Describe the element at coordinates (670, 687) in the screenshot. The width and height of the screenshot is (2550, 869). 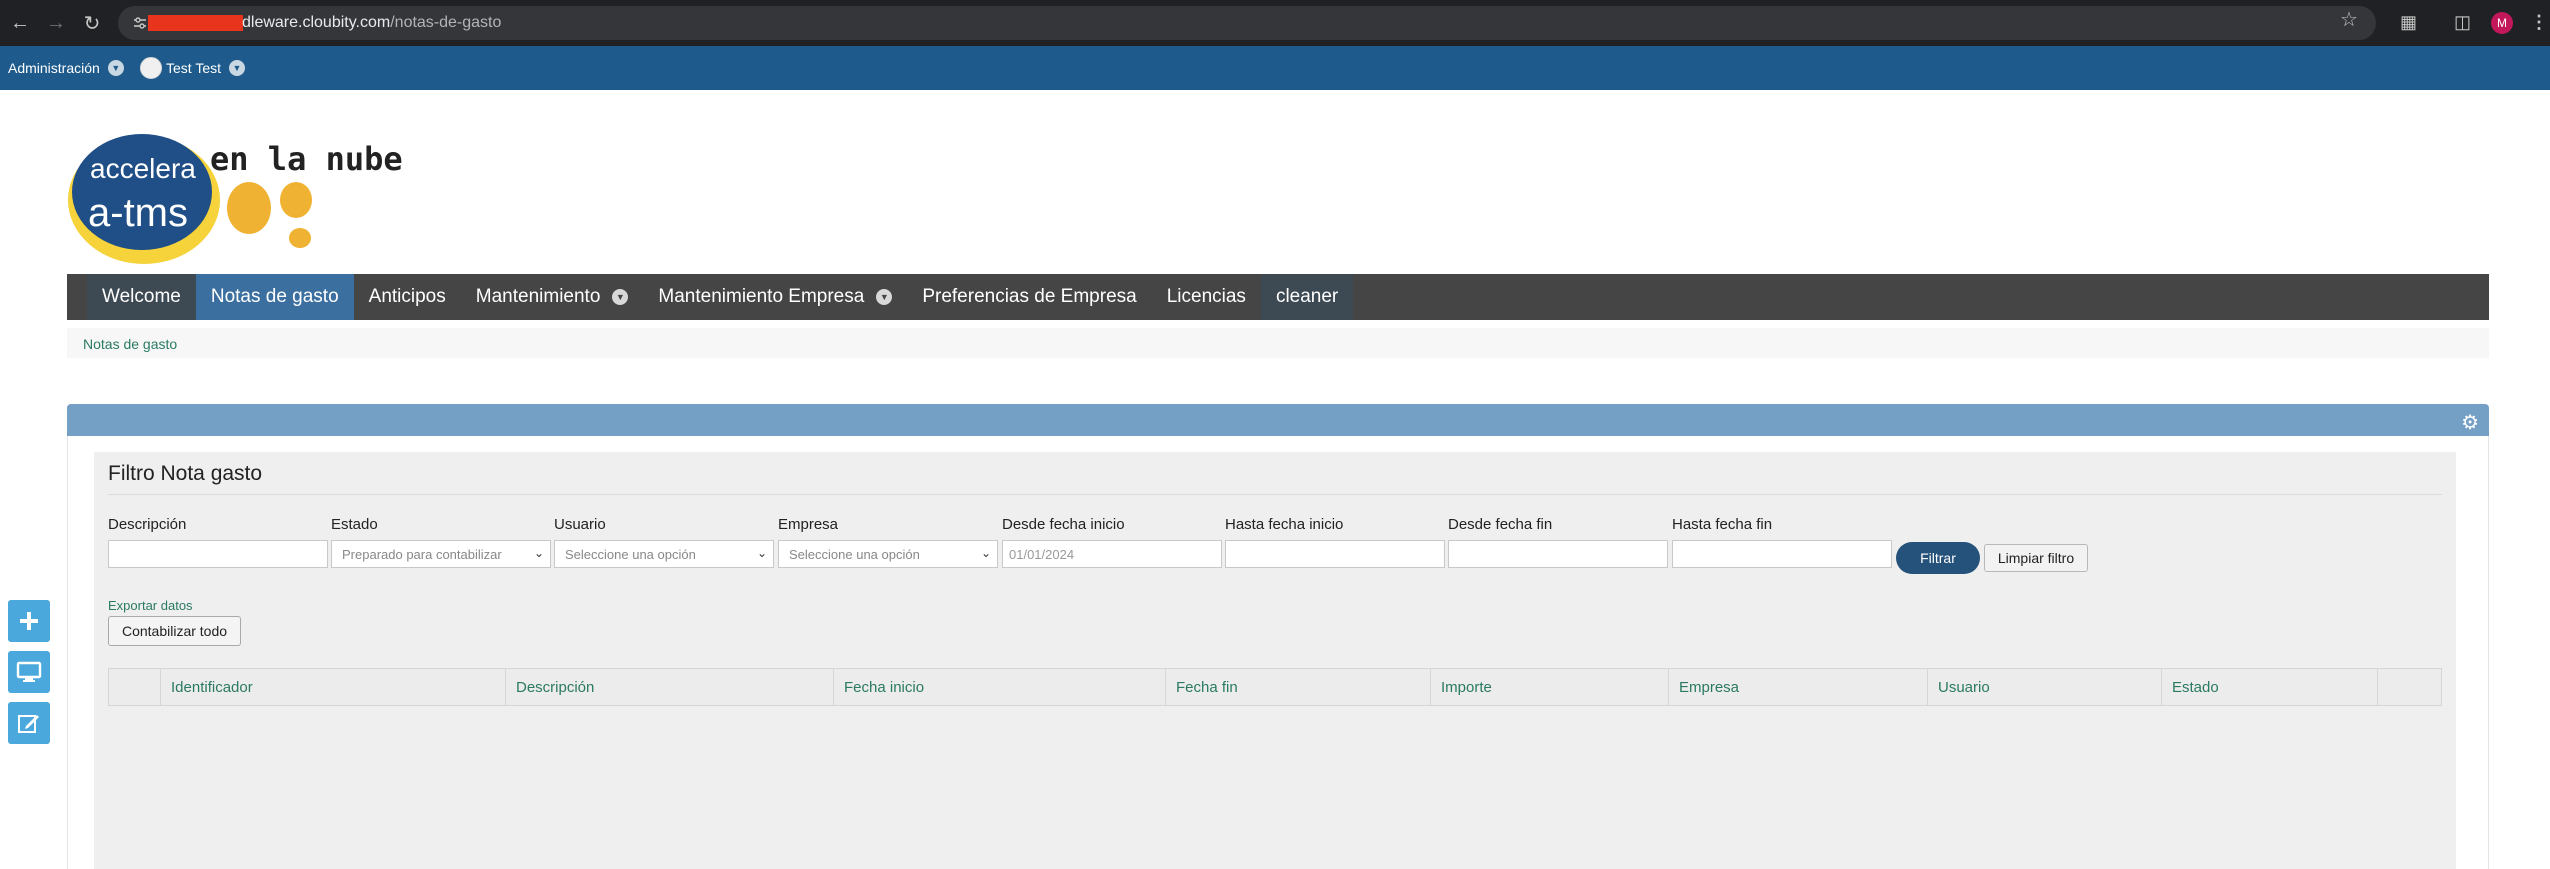
I see `table-header-descripcion: Descripción` at that location.